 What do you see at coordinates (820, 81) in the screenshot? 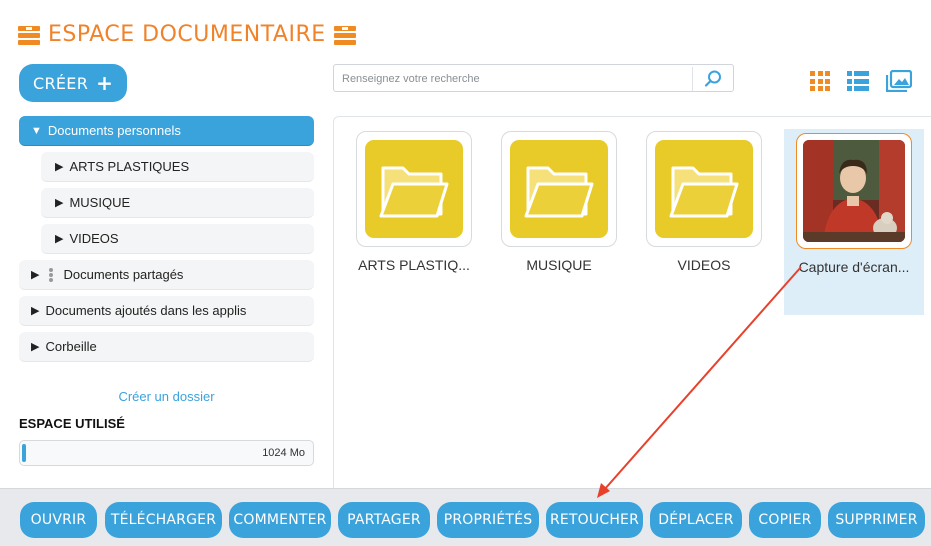
I see `grid-view-icon` at bounding box center [820, 81].